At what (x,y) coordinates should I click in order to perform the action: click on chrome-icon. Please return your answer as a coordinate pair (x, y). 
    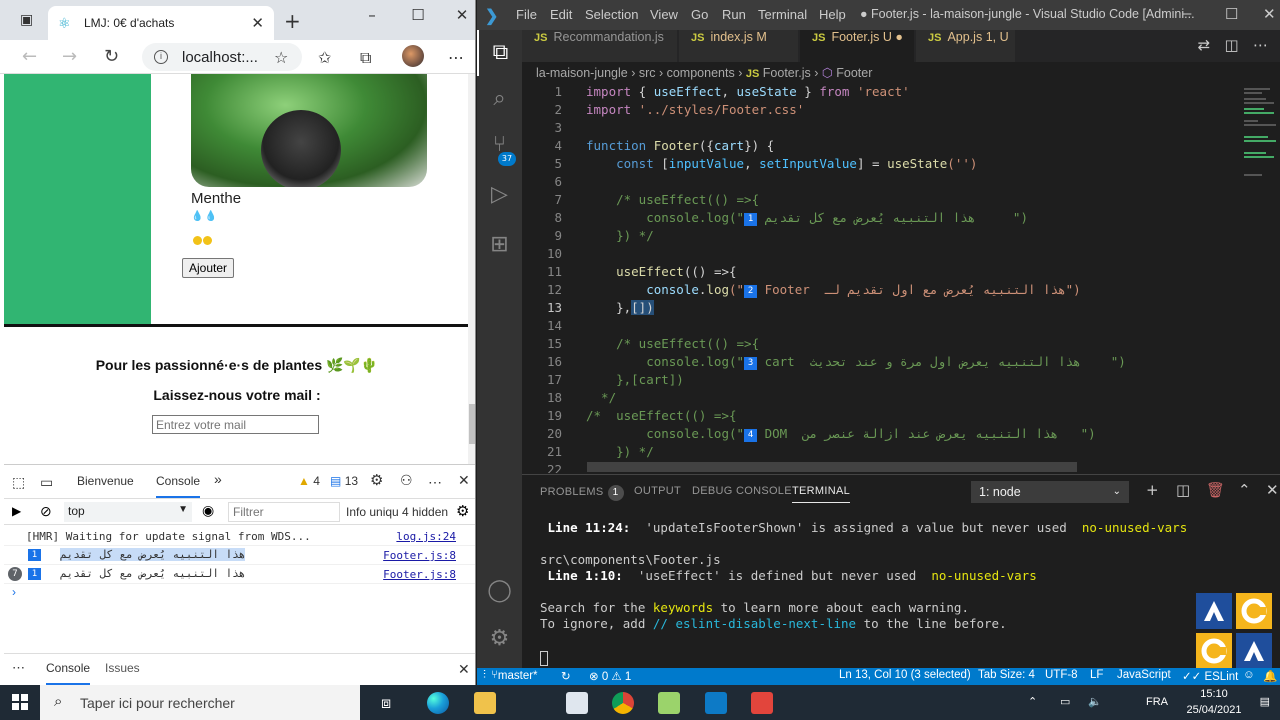
    Looking at the image, I should click on (623, 703).